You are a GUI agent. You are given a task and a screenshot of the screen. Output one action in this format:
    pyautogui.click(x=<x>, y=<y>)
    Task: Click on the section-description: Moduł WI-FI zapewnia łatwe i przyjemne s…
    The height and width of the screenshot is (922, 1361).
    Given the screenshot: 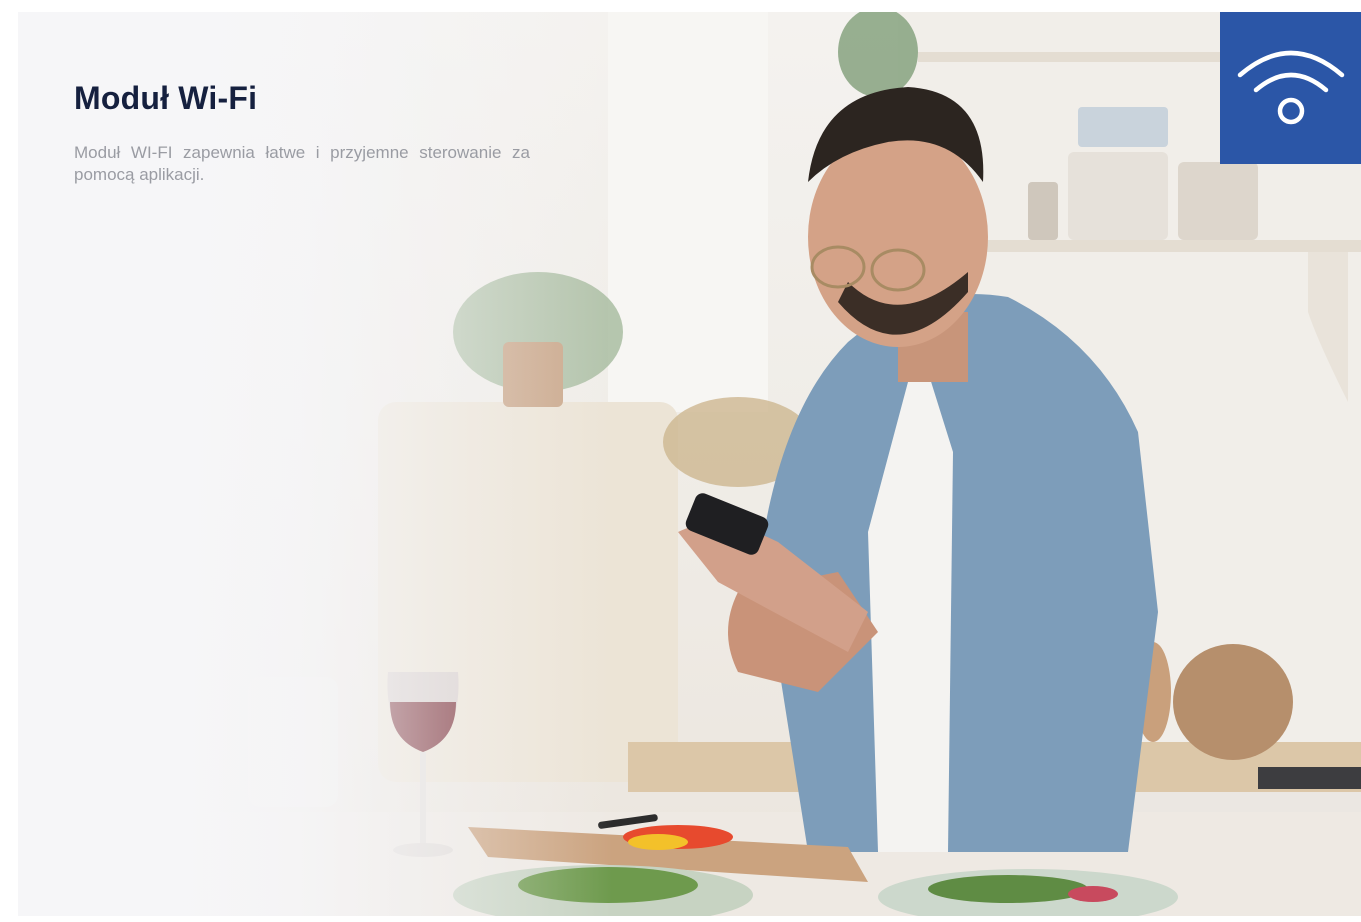 What is the action you would take?
    pyautogui.click(x=302, y=163)
    